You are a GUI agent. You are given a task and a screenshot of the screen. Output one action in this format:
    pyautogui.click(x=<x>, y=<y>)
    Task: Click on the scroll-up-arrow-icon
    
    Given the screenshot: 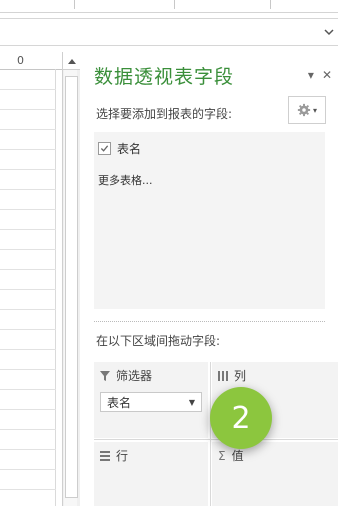 What is the action you would take?
    pyautogui.click(x=71, y=61)
    